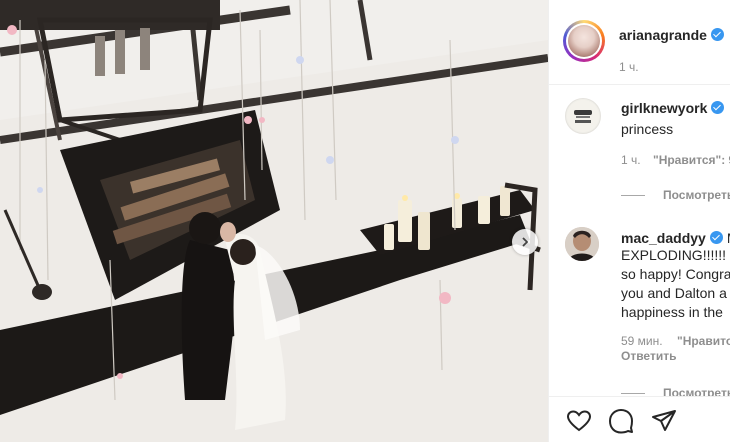  What do you see at coordinates (639, 419) in the screenshot?
I see `post-action-bar` at bounding box center [639, 419].